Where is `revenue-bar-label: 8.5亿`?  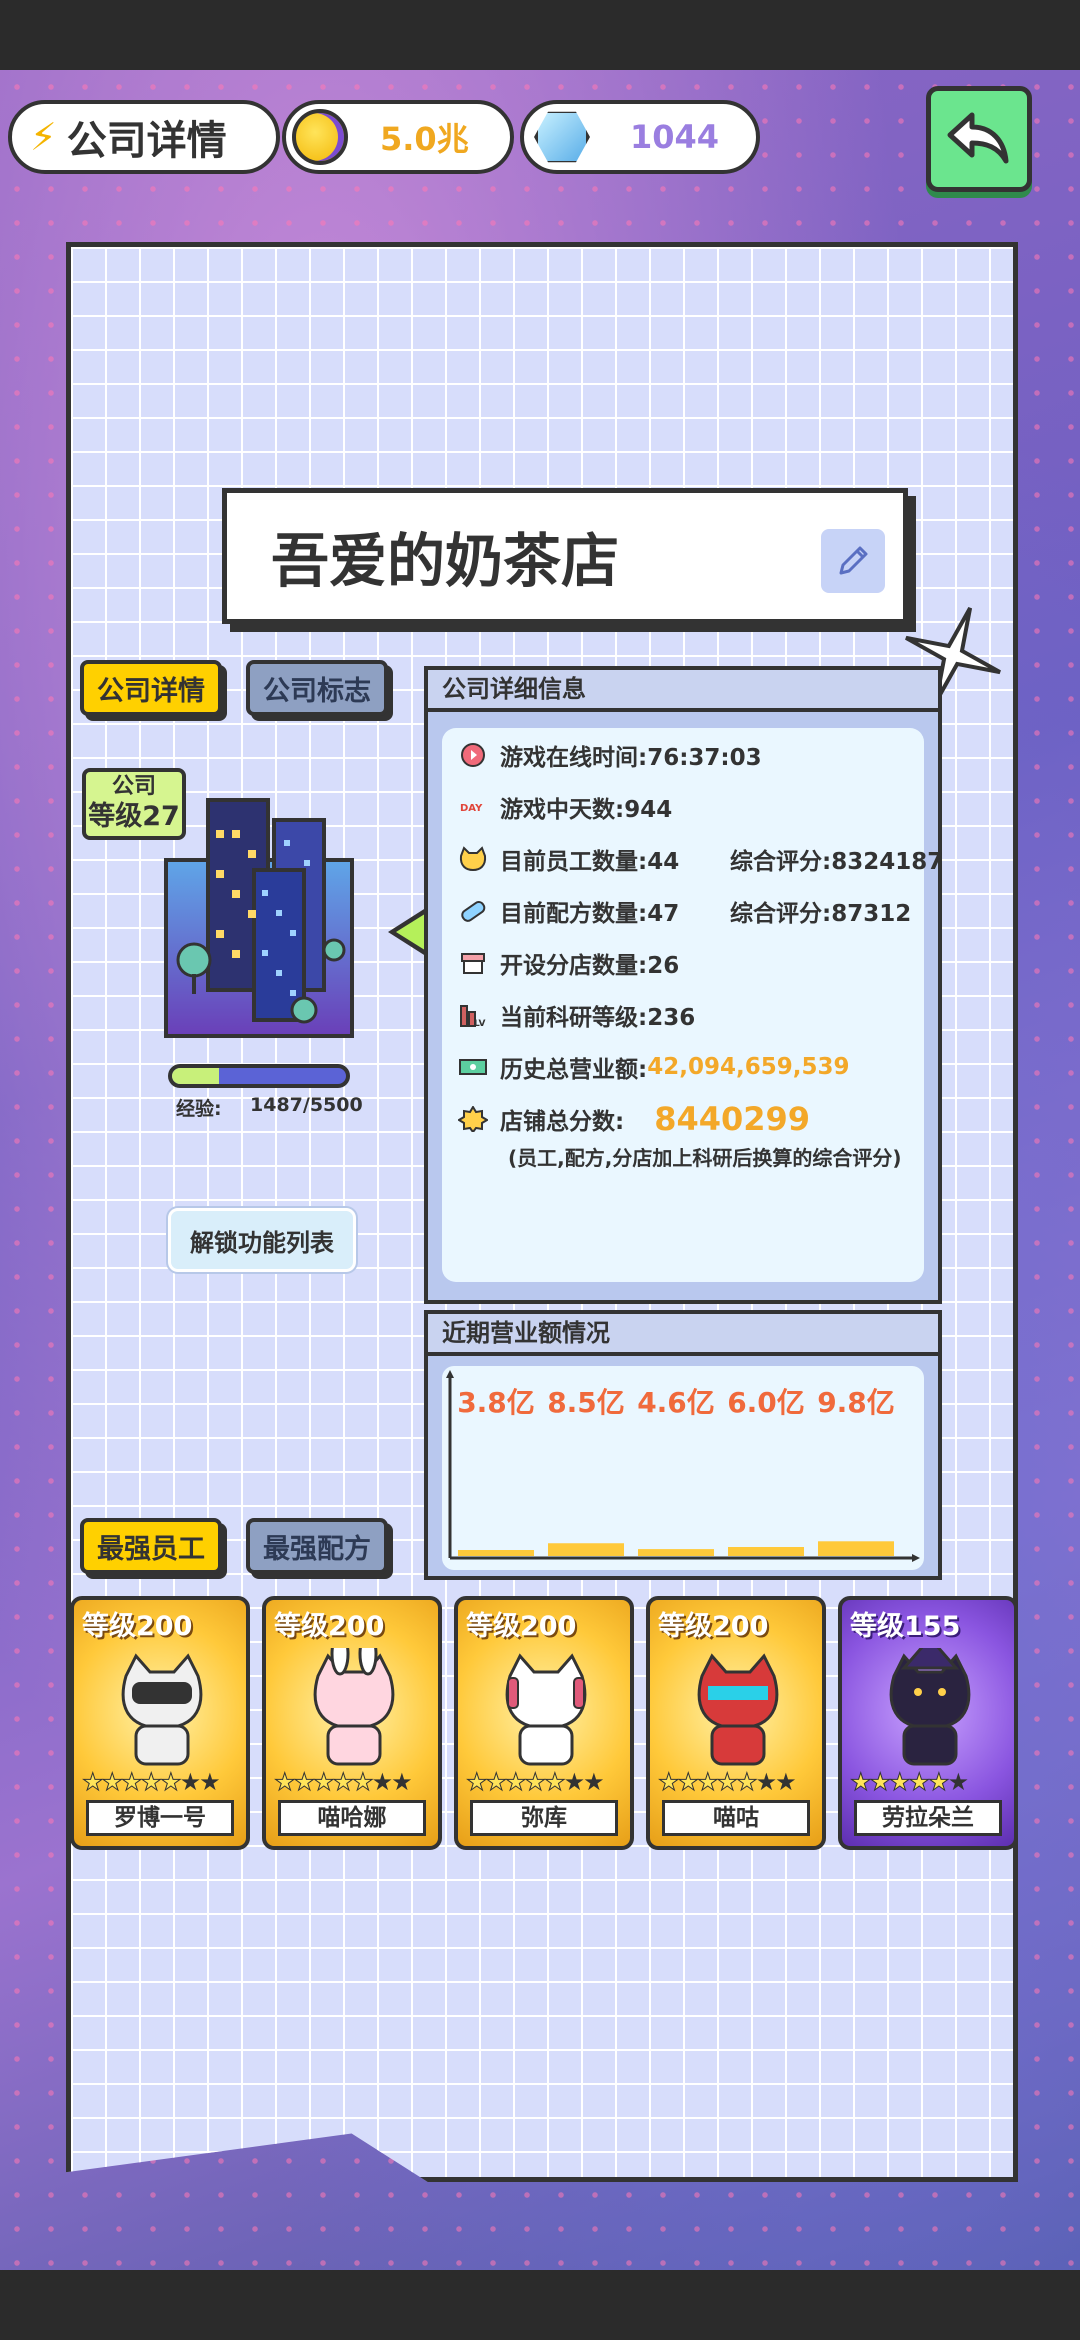 revenue-bar-label: 8.5亿 is located at coordinates (586, 1402).